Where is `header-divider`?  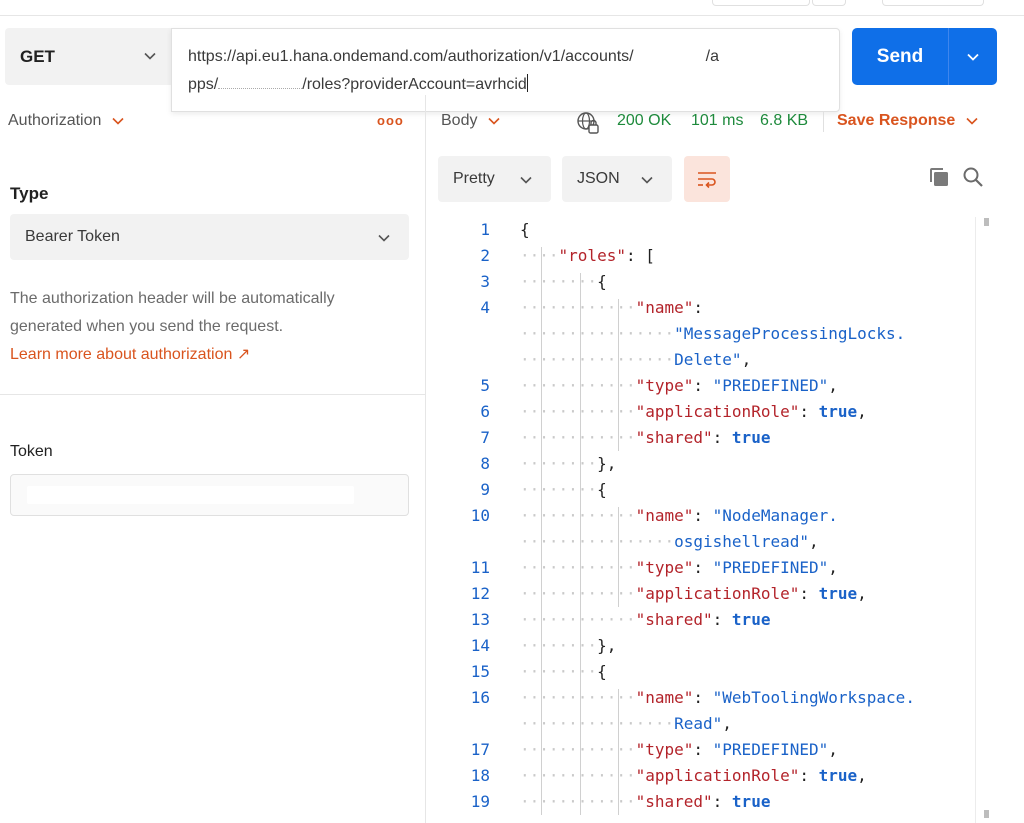 header-divider is located at coordinates (823, 122).